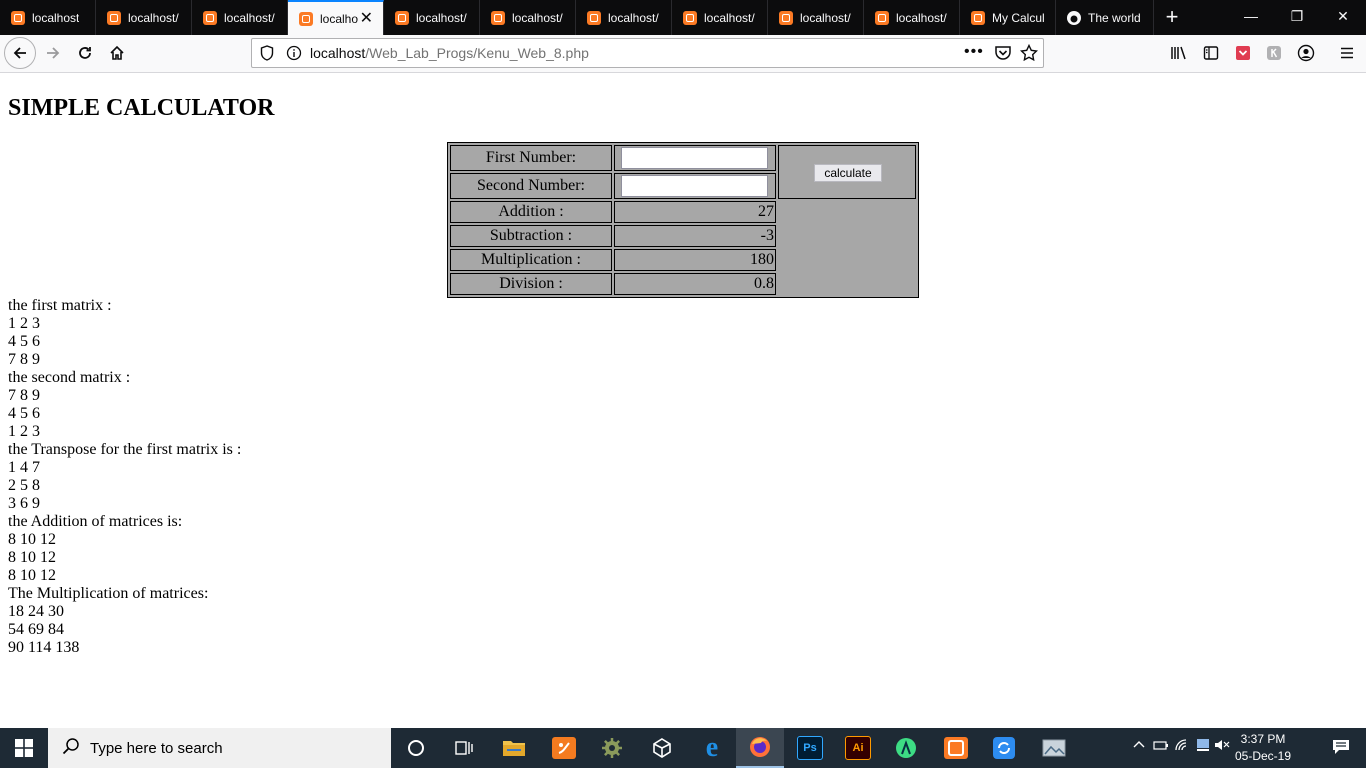  Describe the element at coordinates (760, 748) in the screenshot. I see `firefox-icon` at that location.